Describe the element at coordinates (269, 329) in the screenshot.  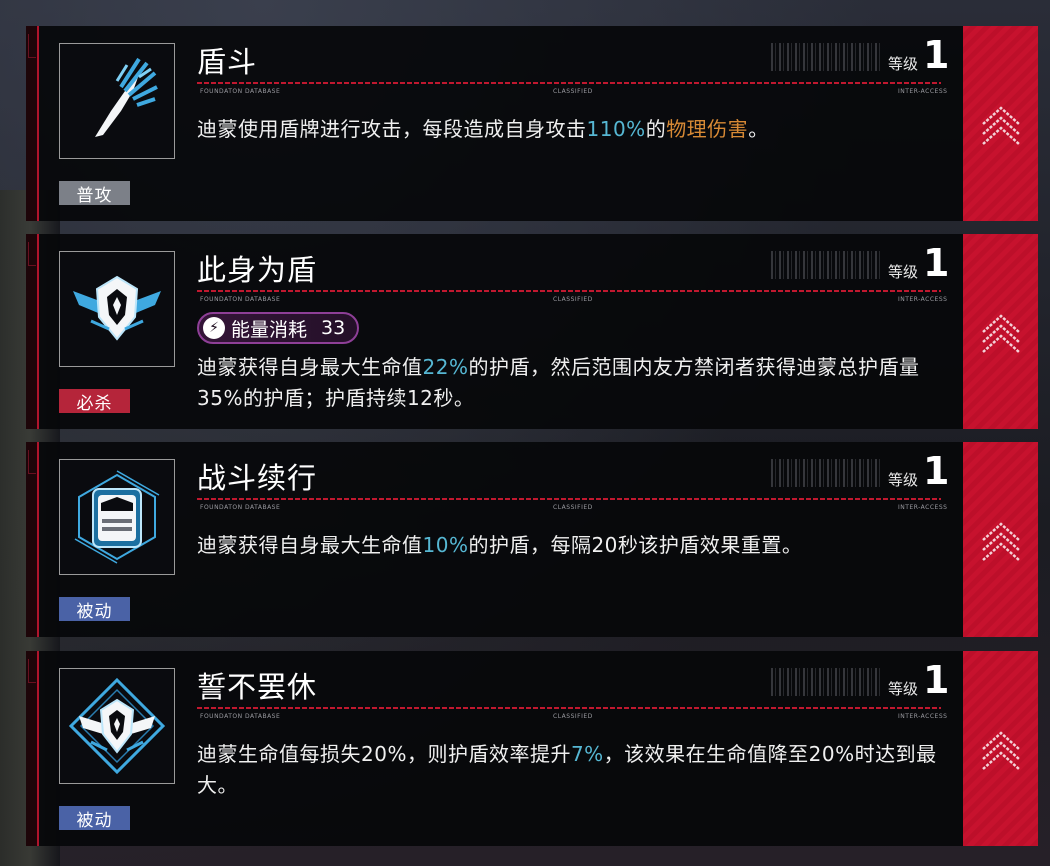
I see `energy-label: 能量消耗` at that location.